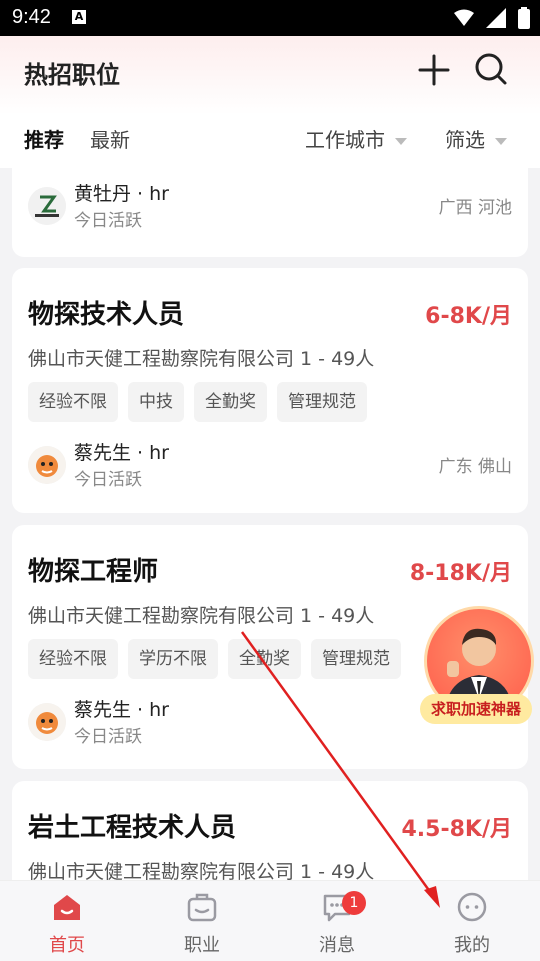 The width and height of the screenshot is (540, 961). Describe the element at coordinates (337, 945) in the screenshot. I see `tab-label: 消息` at that location.